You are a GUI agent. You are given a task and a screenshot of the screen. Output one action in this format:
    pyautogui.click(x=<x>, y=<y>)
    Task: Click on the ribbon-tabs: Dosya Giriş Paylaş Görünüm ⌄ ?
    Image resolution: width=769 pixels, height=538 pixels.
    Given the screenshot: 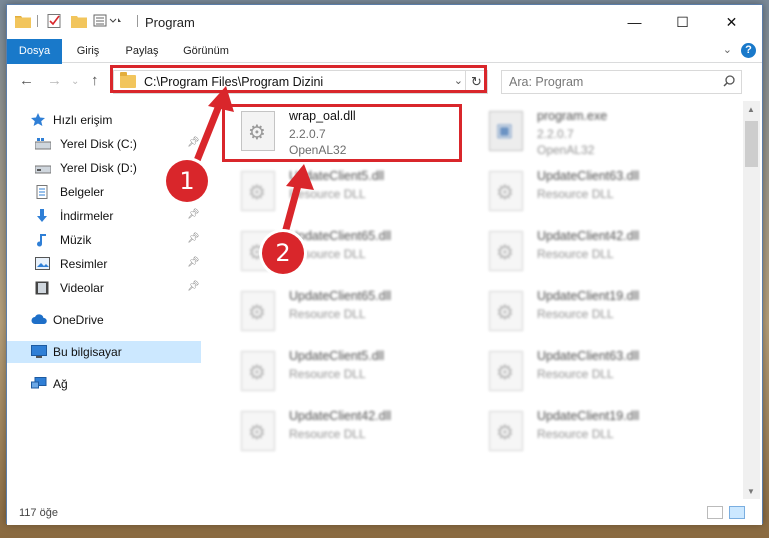 What is the action you would take?
    pyautogui.click(x=384, y=67)
    